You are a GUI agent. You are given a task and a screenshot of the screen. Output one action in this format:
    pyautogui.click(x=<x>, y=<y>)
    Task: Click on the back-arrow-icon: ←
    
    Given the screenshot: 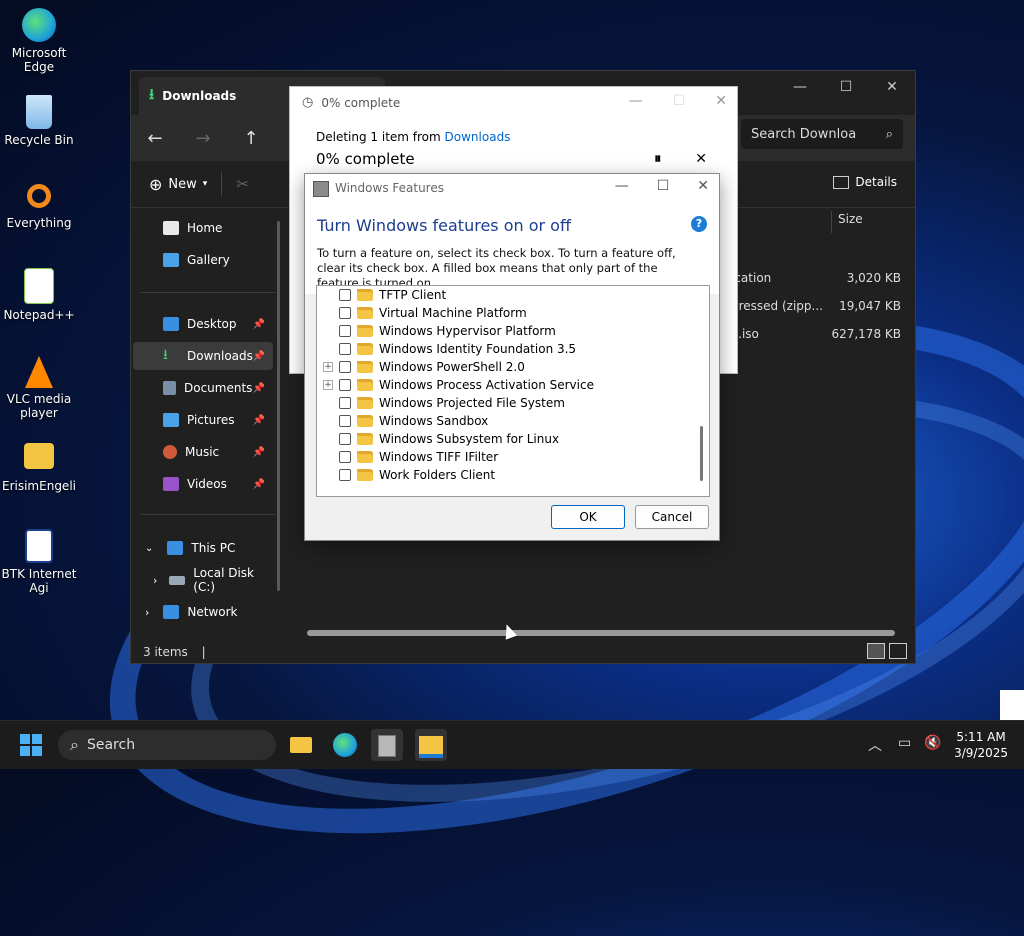 What is the action you would take?
    pyautogui.click(x=155, y=138)
    